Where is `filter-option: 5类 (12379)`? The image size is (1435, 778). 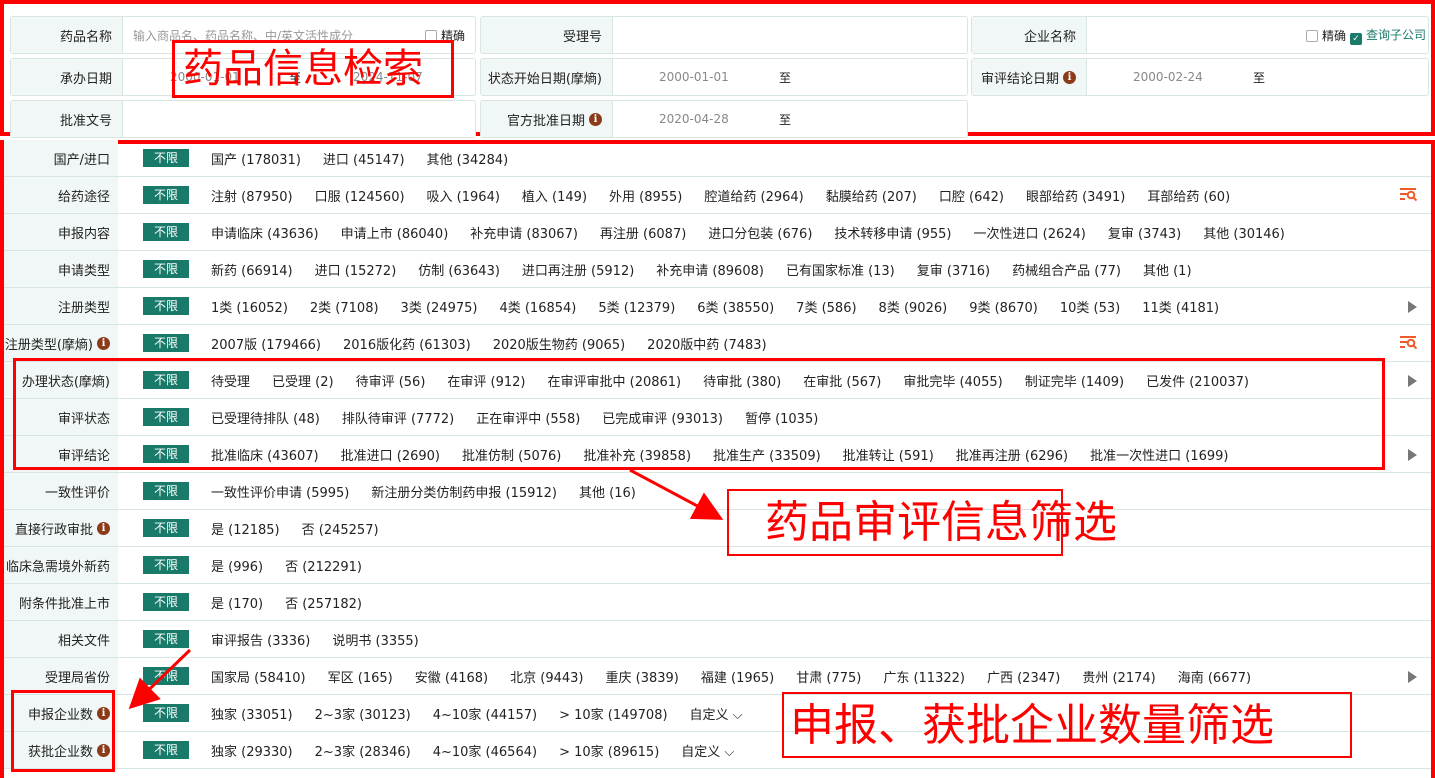 filter-option: 5类 (12379) is located at coordinates (636, 306).